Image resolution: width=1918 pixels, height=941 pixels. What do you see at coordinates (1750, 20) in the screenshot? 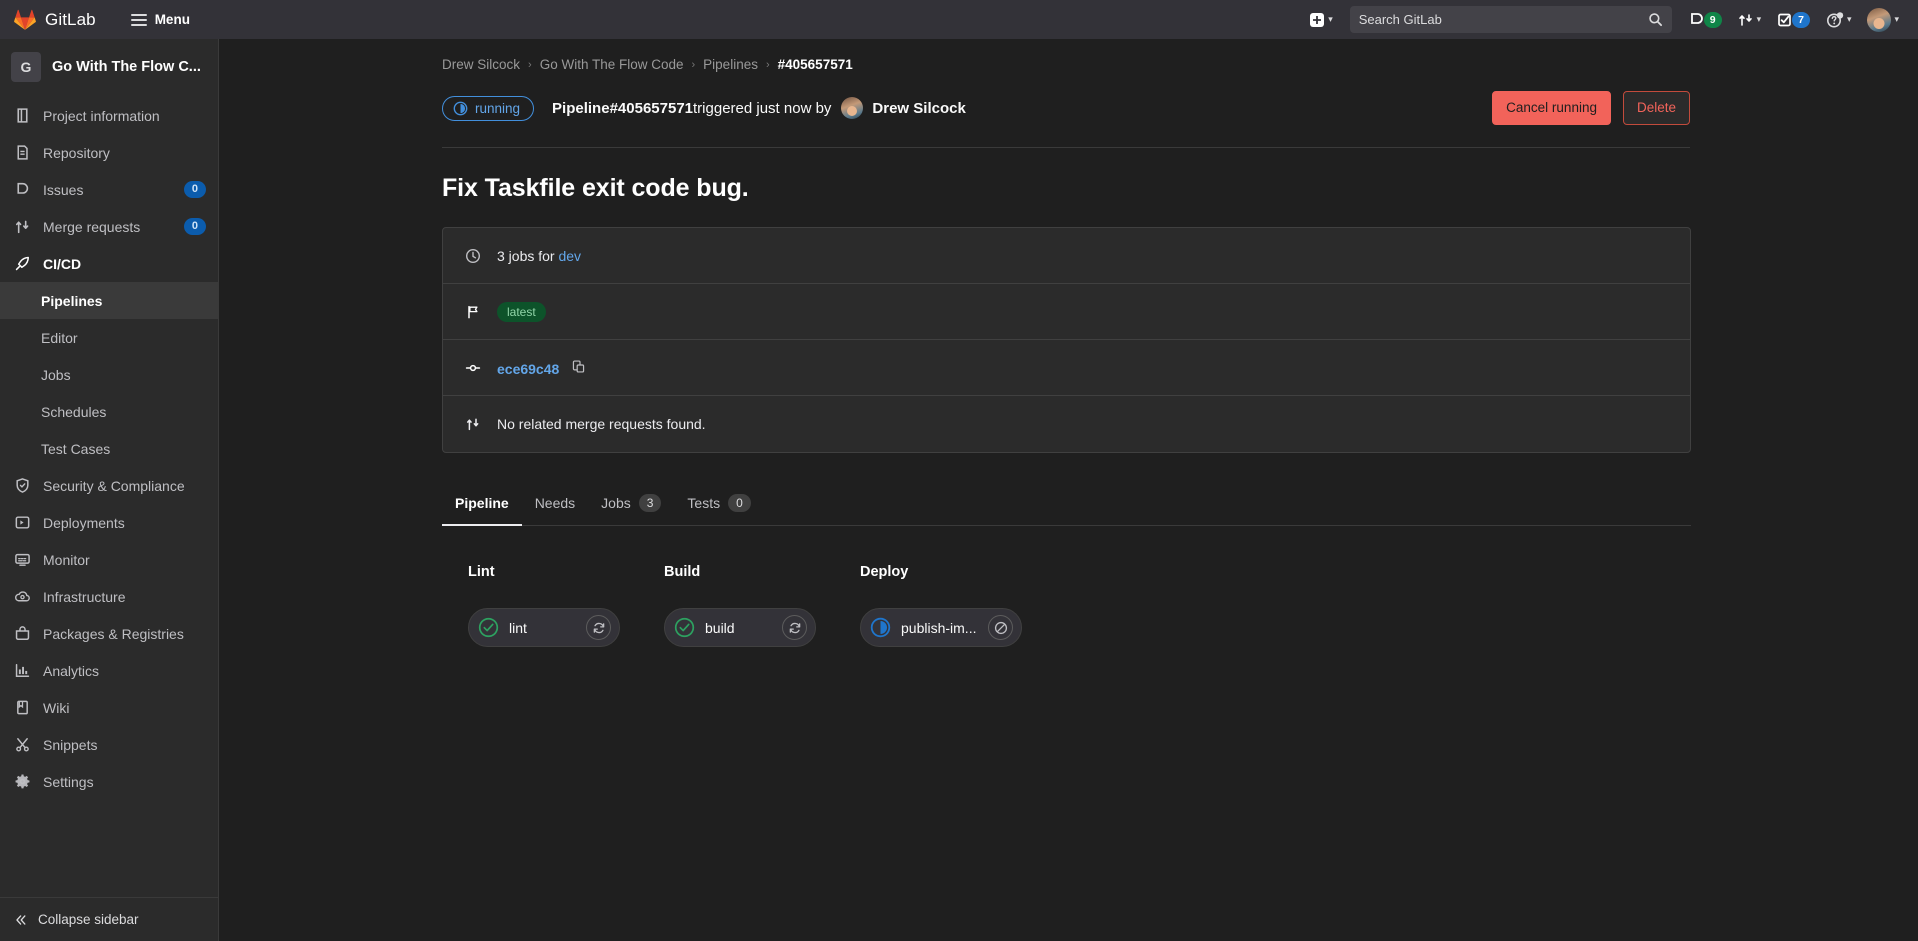
I see `merge-requests-nav-button: ▾` at bounding box center [1750, 20].